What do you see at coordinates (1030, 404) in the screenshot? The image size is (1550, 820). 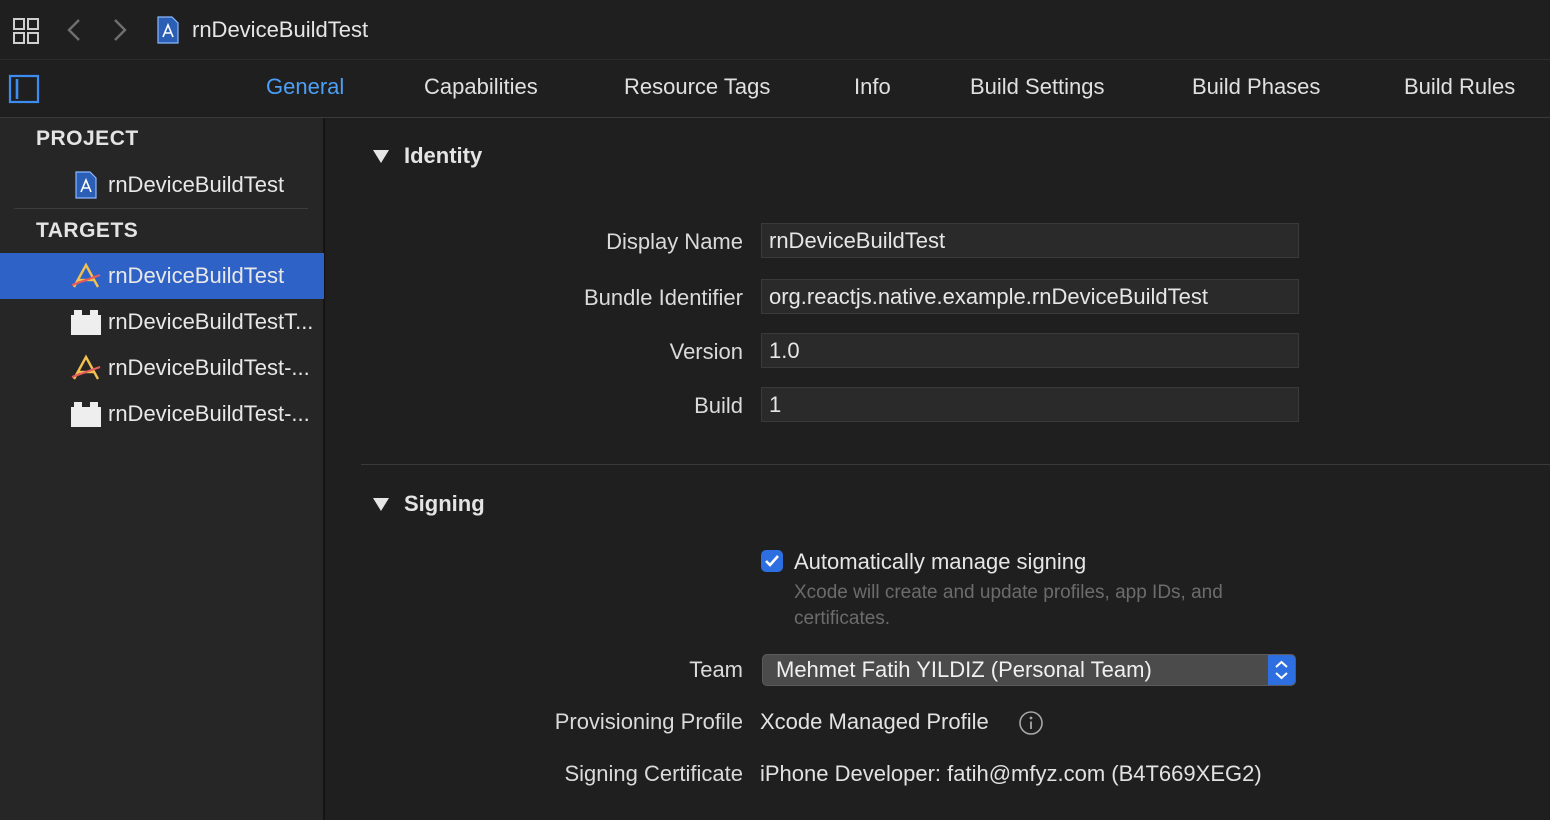 I see `build-field` at bounding box center [1030, 404].